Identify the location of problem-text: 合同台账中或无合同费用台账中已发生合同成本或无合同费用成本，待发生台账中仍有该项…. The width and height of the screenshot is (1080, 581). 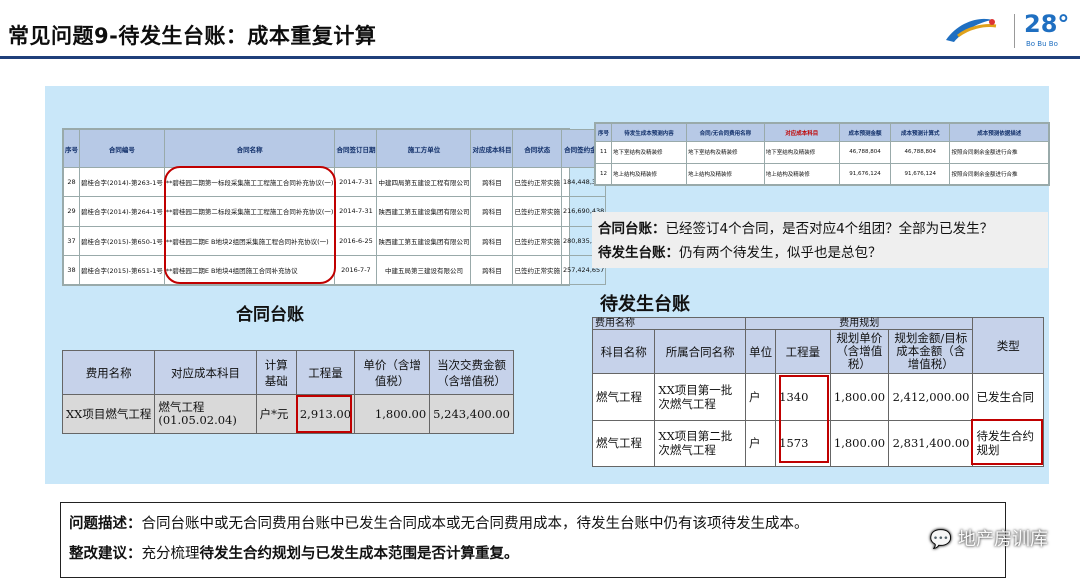
(475, 524).